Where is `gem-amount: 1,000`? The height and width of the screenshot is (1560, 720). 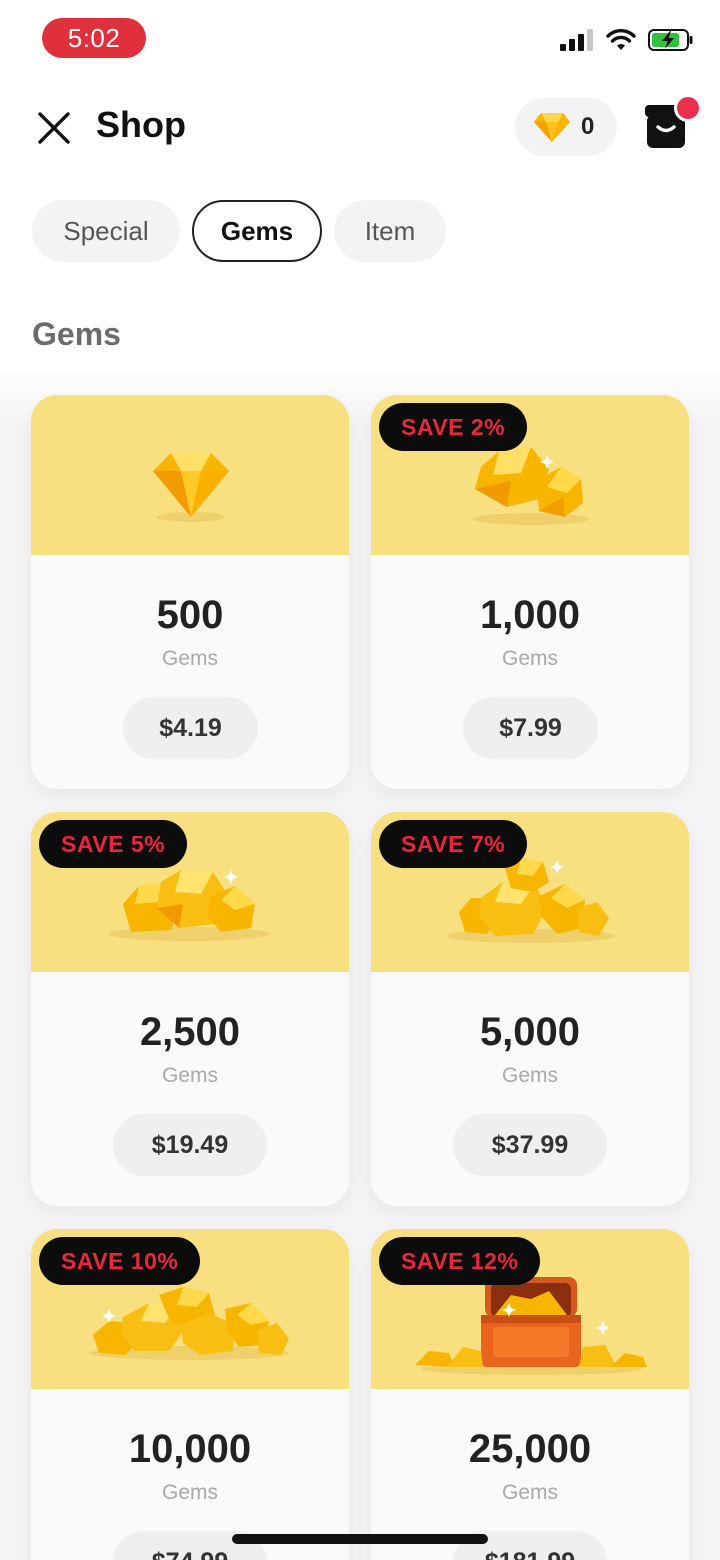
gem-amount: 1,000 is located at coordinates (530, 615).